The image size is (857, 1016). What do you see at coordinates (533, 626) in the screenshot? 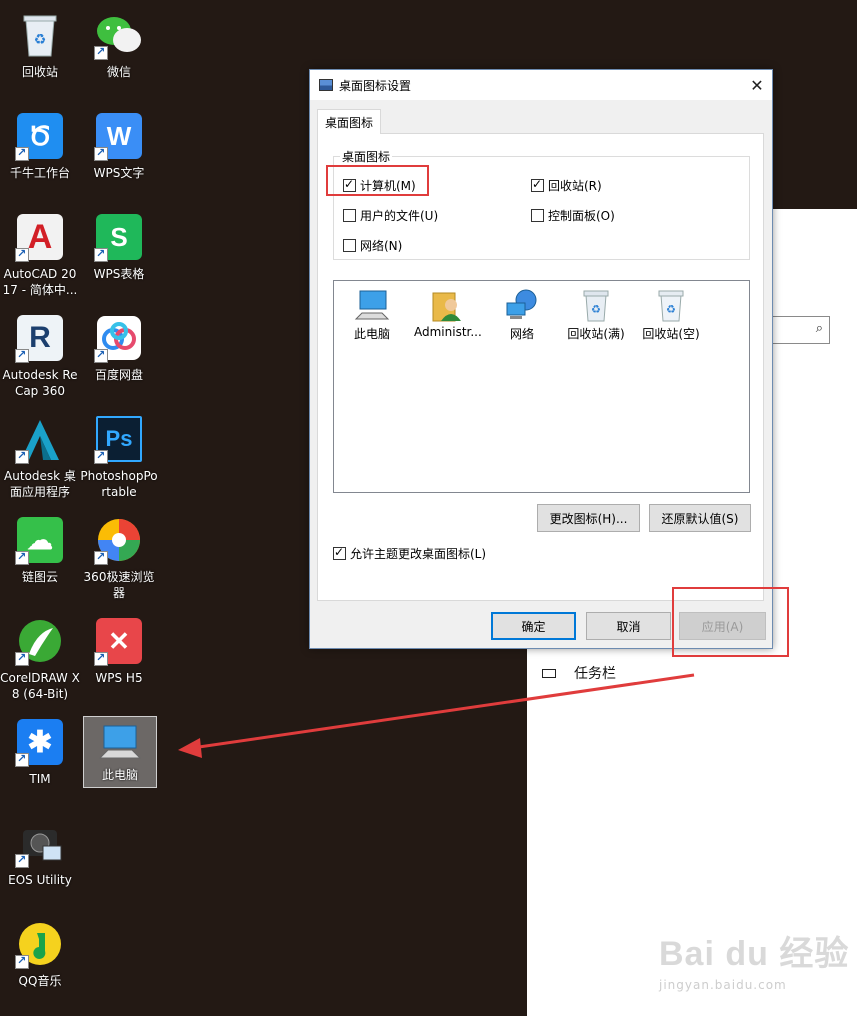
I see `ok-button: 确定` at bounding box center [533, 626].